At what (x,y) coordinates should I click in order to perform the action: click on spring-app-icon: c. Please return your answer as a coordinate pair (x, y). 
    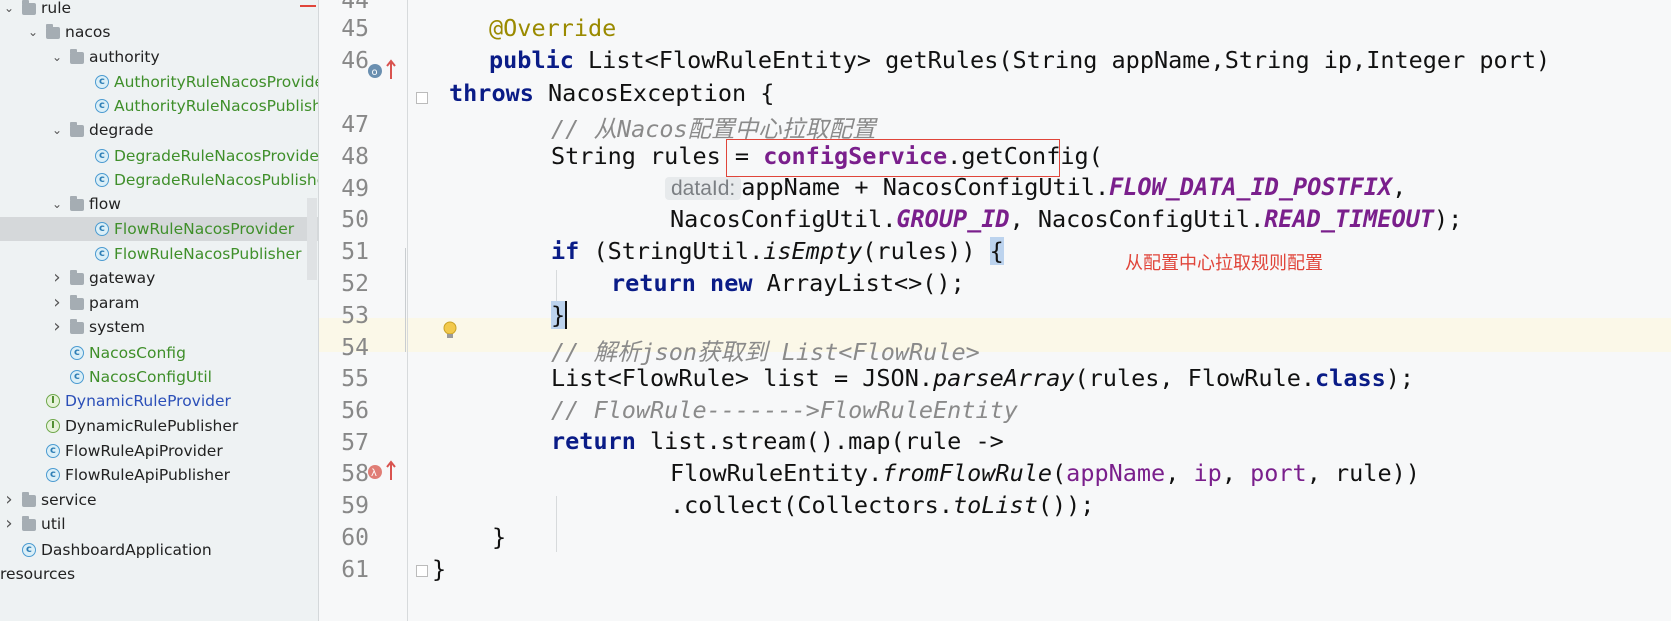
    Looking at the image, I should click on (29, 550).